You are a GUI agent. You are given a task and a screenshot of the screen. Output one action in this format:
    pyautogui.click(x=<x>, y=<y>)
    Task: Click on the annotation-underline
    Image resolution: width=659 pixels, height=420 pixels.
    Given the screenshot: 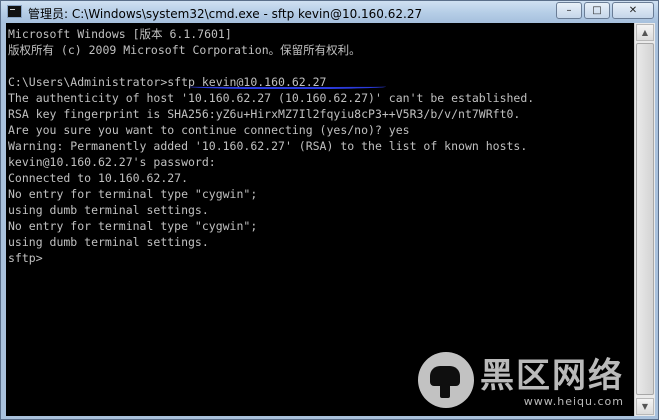 What is the action you would take?
    pyautogui.click(x=287, y=86)
    